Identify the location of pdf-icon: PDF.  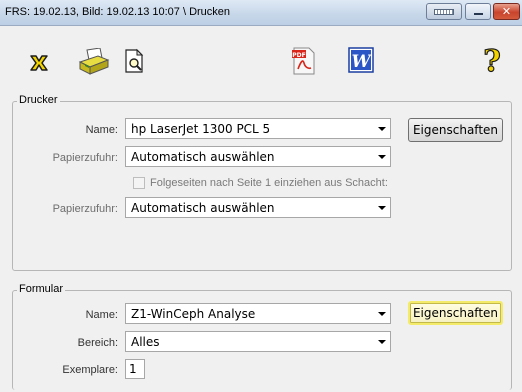
(303, 61).